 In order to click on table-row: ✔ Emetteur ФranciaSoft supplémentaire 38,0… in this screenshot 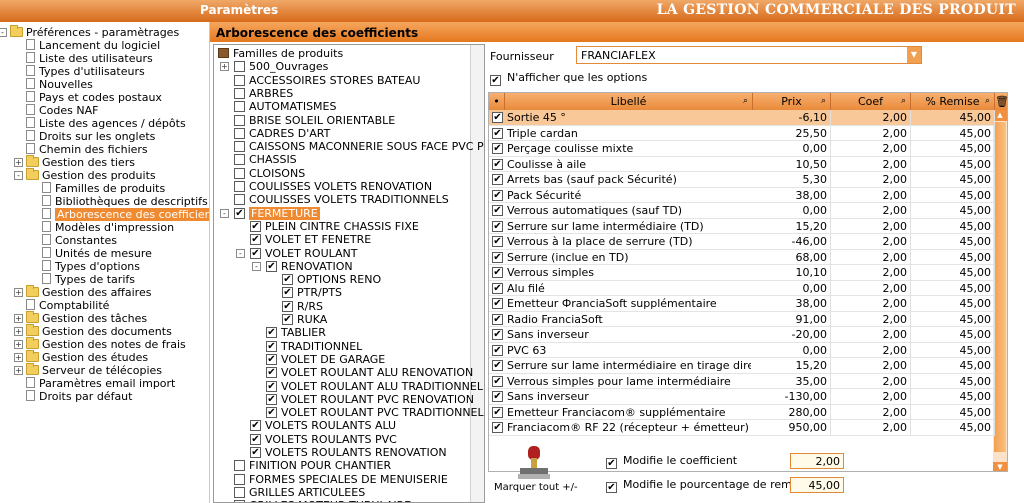, I will do `click(742, 304)`.